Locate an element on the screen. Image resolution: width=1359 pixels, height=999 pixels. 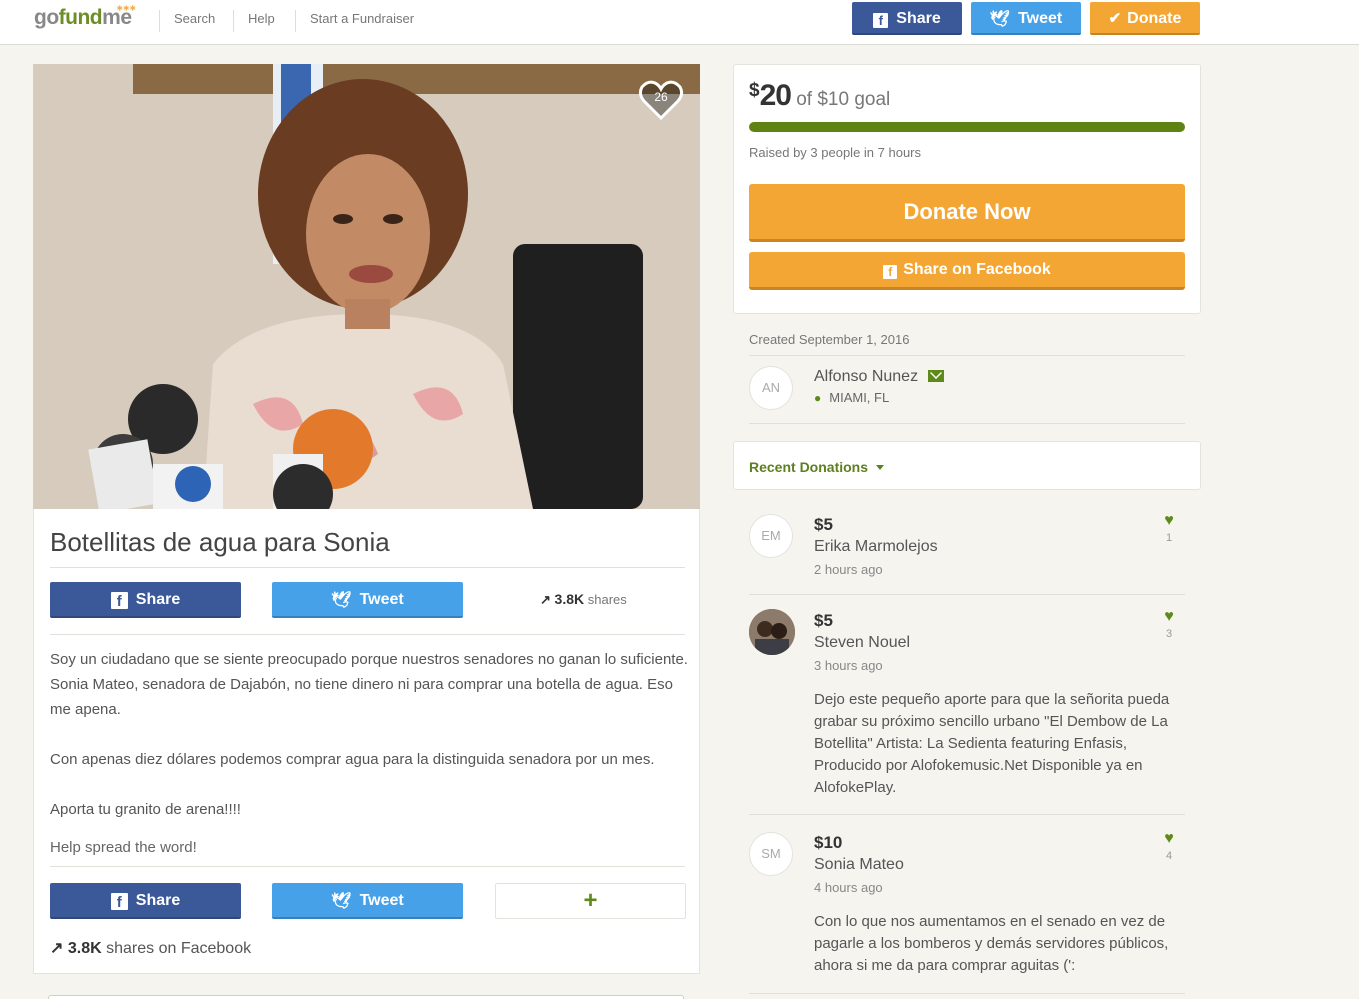
nav-help: Help is located at coordinates (254, 21).